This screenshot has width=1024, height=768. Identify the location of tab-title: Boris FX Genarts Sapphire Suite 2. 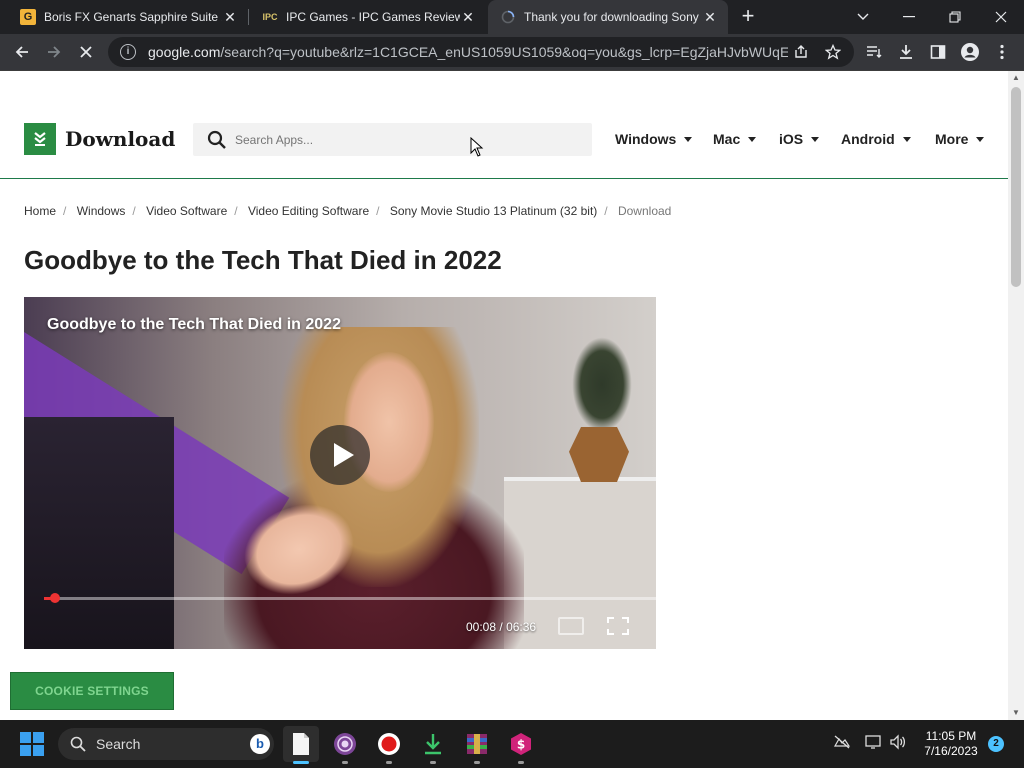
(133, 17).